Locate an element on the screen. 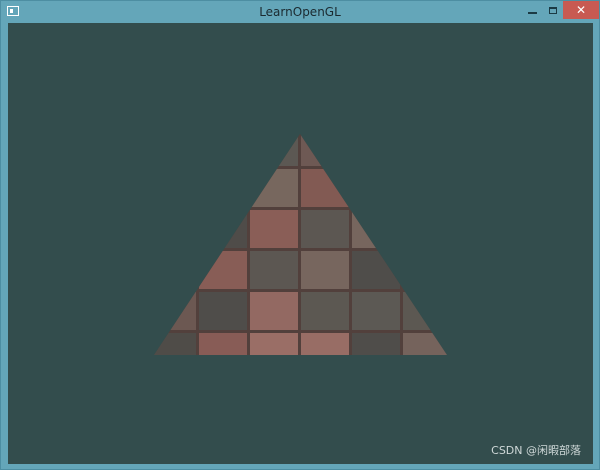 The height and width of the screenshot is (470, 600). close-icon: ✕ is located at coordinates (581, 10).